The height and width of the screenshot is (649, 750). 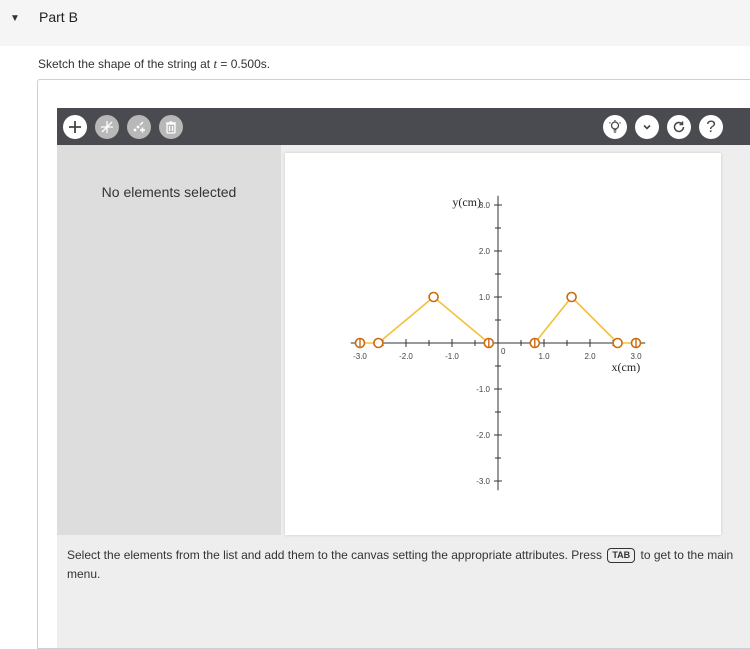 I want to click on question-suffix: = 0.500s., so click(x=244, y=64).